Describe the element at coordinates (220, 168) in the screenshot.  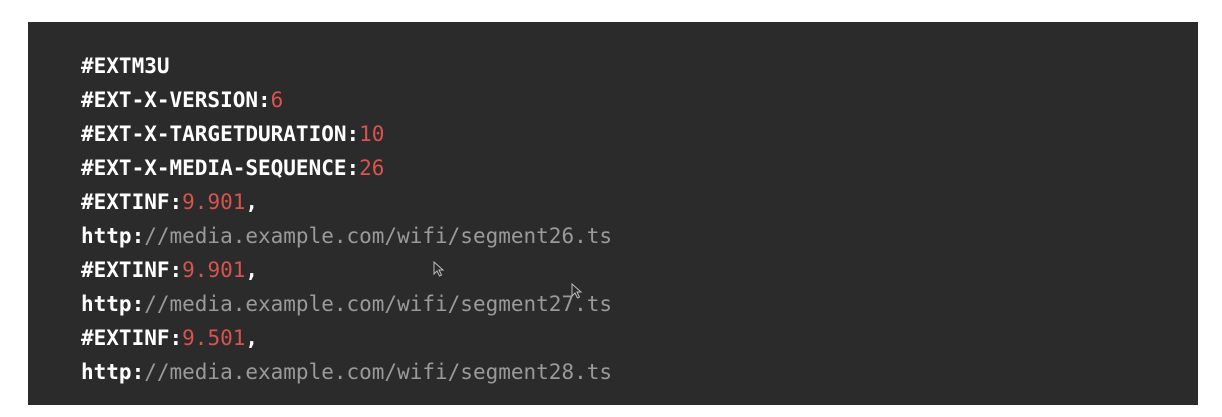
I see `tag-text: #EXT-X-MEDIA-SEQUENCE:` at that location.